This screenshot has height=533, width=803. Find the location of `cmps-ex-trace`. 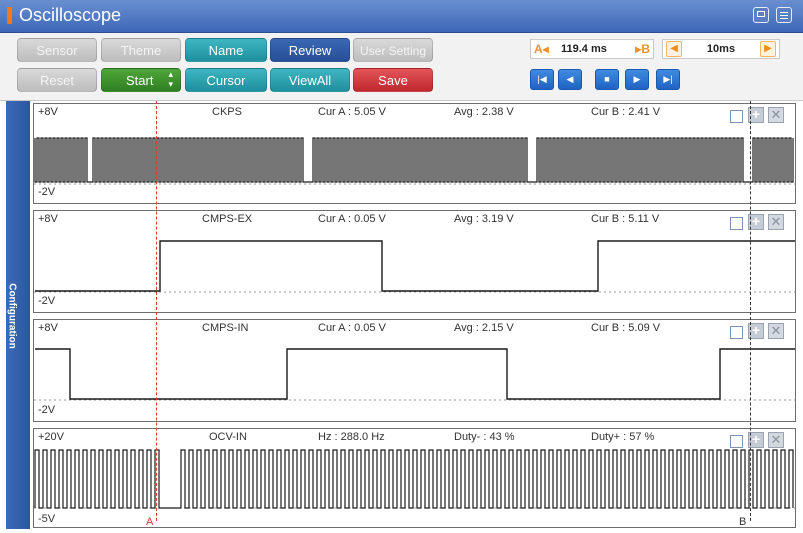

cmps-ex-trace is located at coordinates (415, 266).